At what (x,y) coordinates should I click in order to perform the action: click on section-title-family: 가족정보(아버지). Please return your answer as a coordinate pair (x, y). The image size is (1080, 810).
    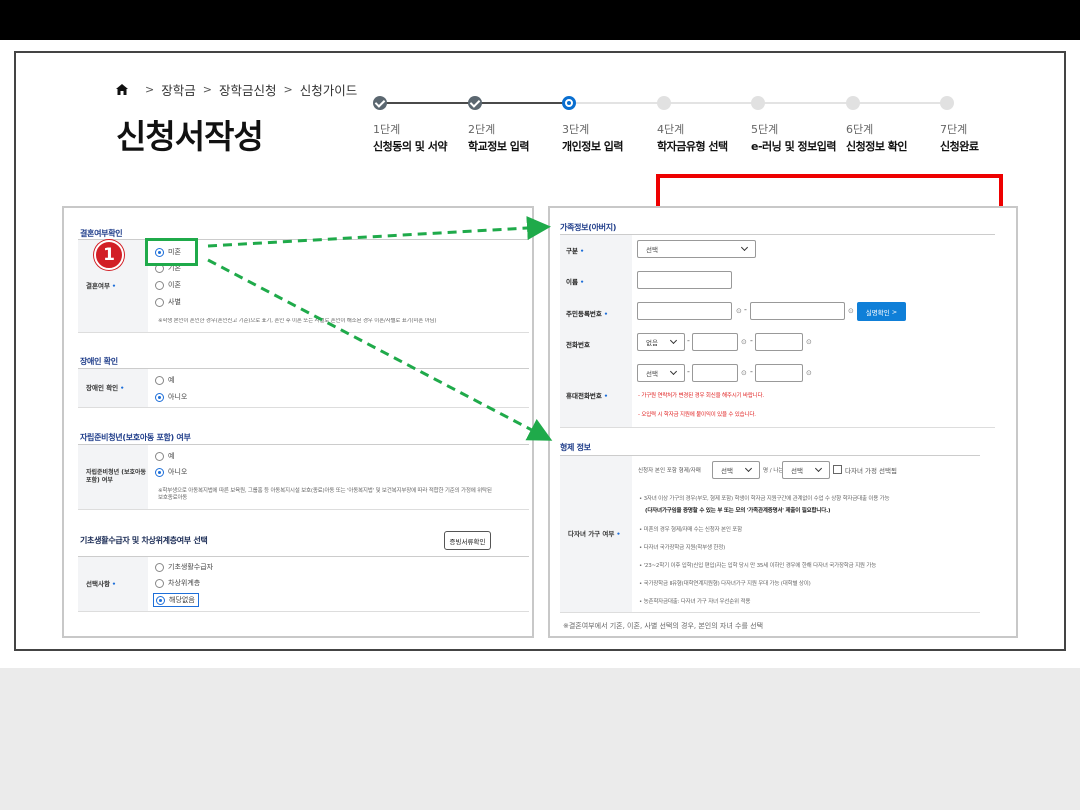
    Looking at the image, I should click on (588, 227).